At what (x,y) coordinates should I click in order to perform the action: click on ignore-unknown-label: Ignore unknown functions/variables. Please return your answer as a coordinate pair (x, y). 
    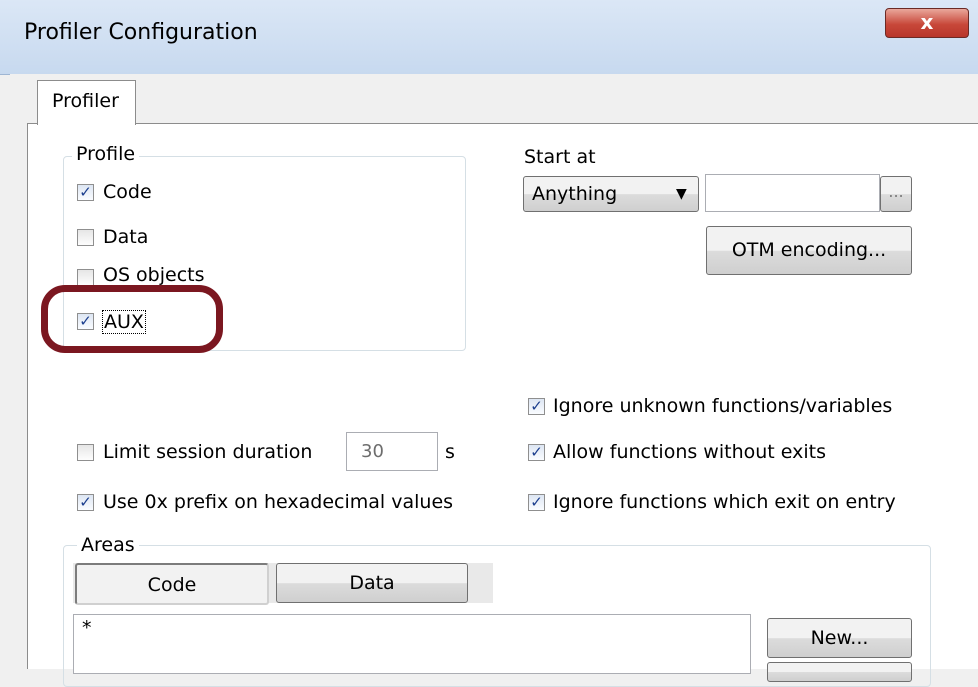
    Looking at the image, I should click on (723, 406).